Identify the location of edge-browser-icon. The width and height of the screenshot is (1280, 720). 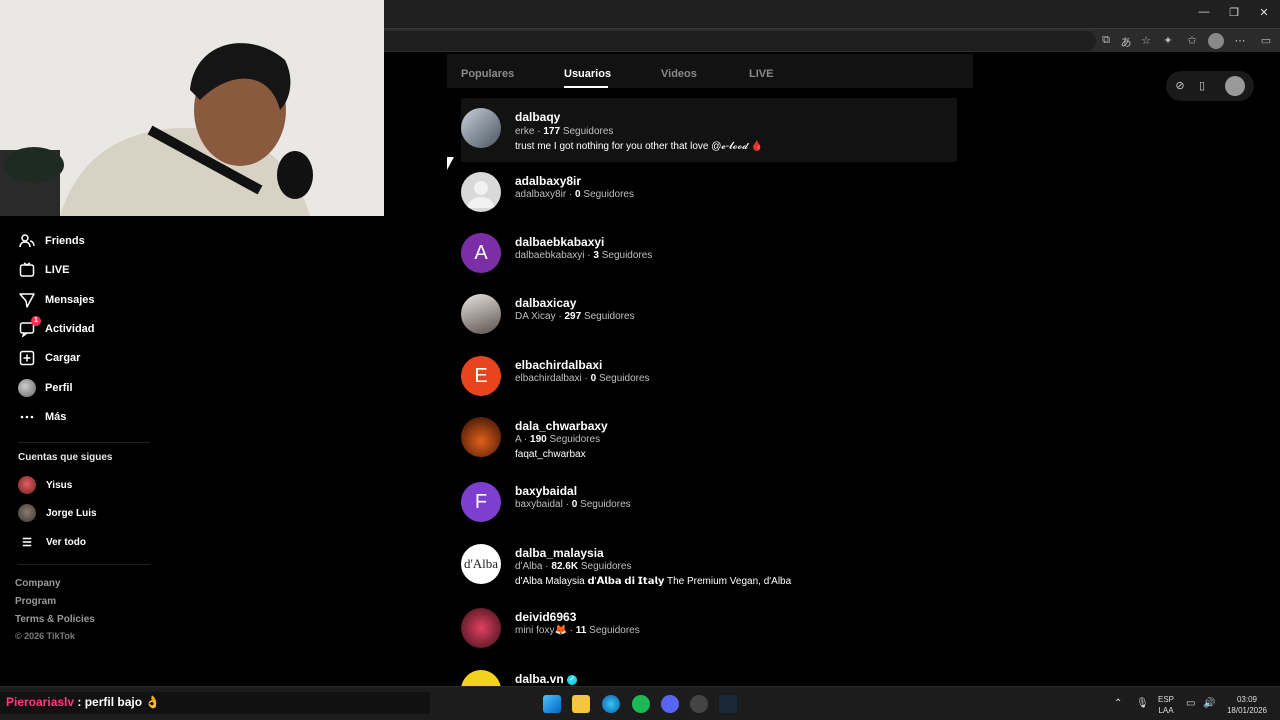
(611, 704).